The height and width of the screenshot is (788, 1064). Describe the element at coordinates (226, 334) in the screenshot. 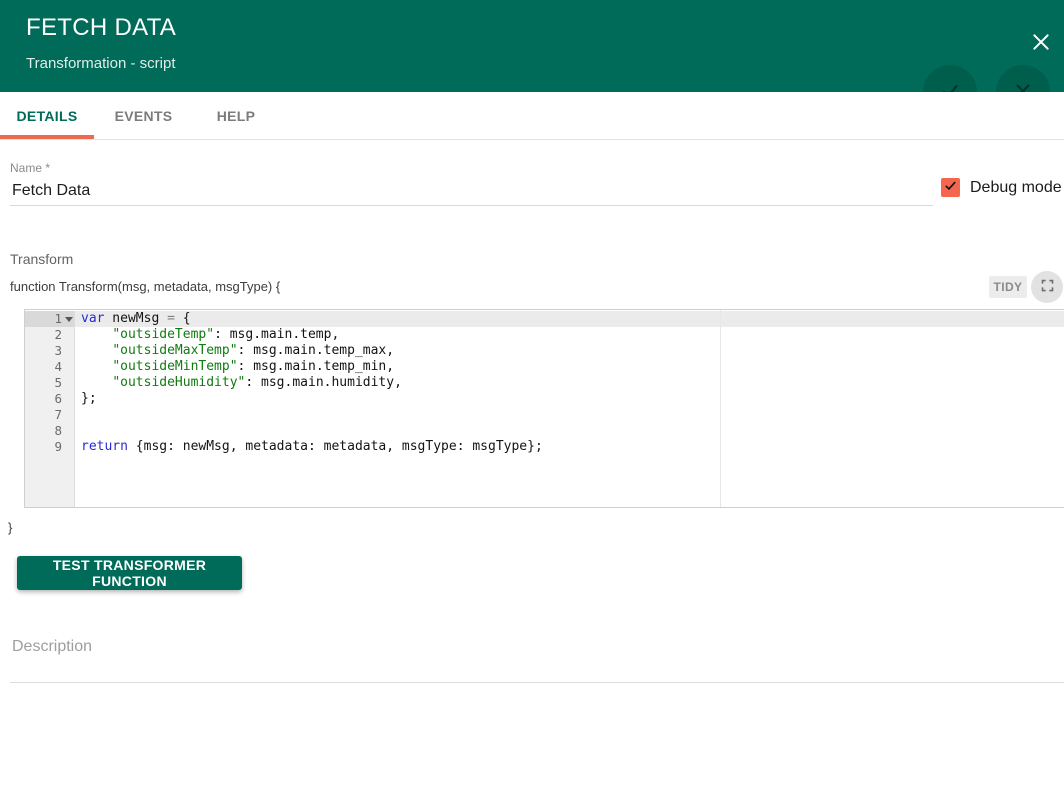

I see `code-line: "outsideTemp": msg.main.temp,` at that location.